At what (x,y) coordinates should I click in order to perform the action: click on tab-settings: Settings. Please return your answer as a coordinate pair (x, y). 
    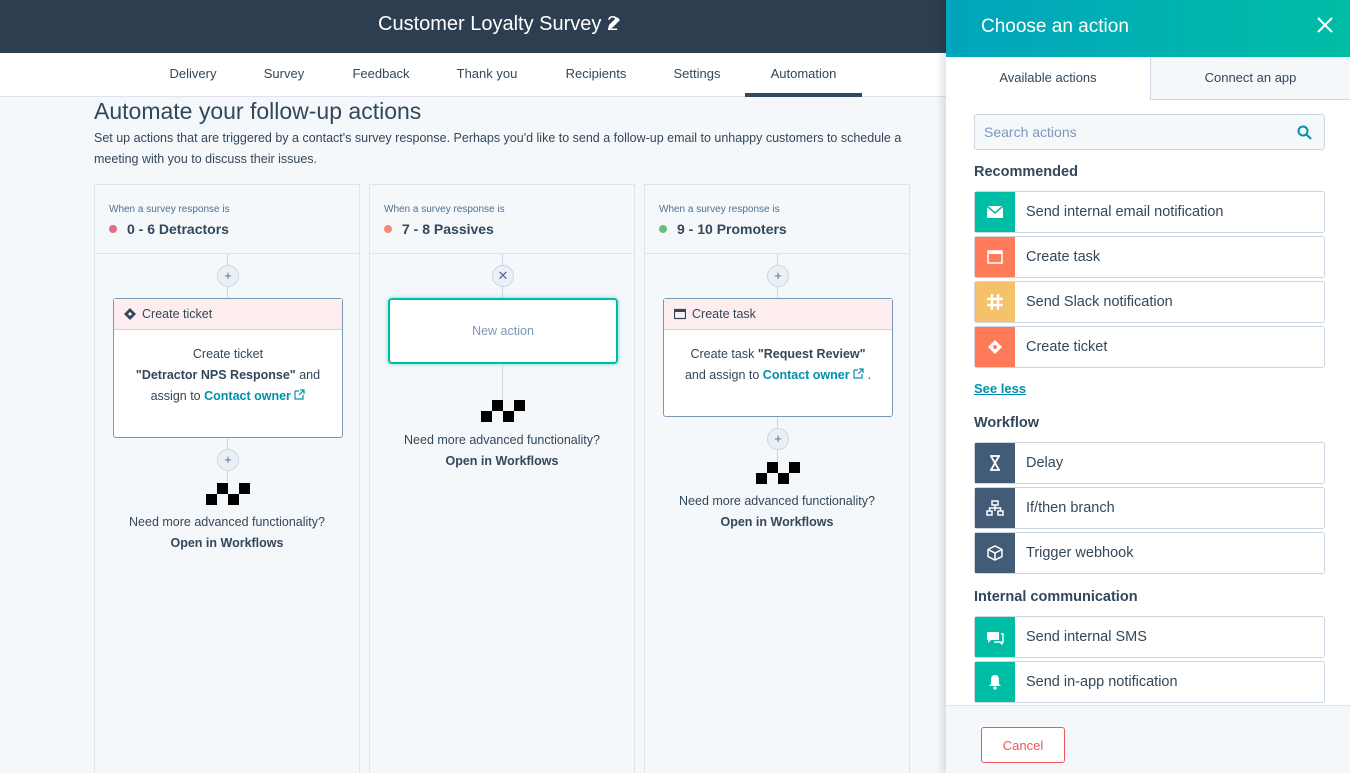
    Looking at the image, I should click on (697, 75).